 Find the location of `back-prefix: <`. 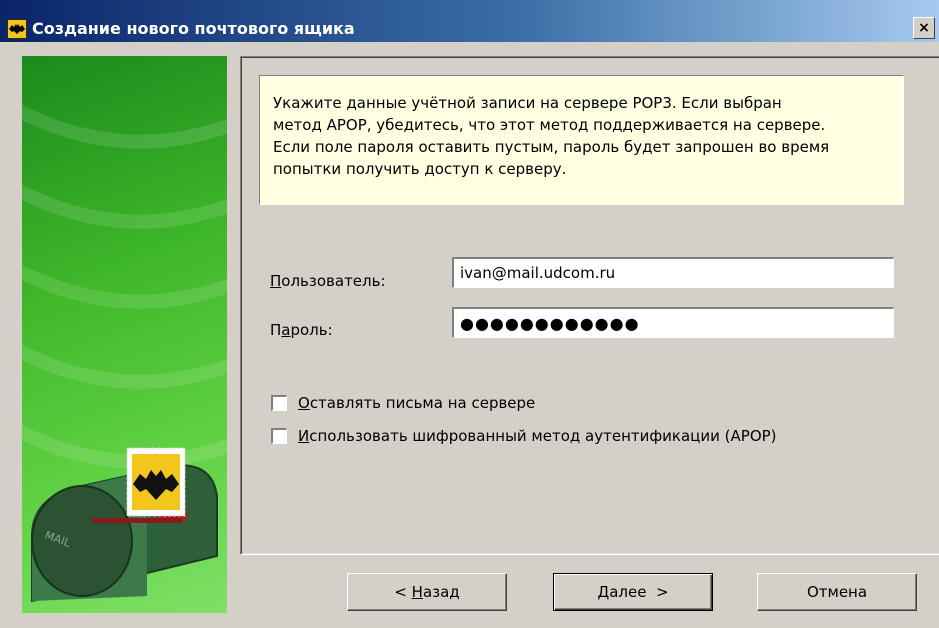

back-prefix: < is located at coordinates (403, 592).